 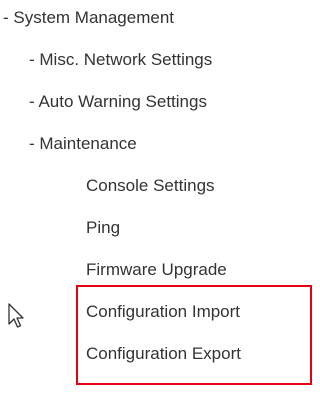 What do you see at coordinates (156, 270) in the screenshot?
I see `menu-item-firmware-upgrade: Firmware Upgrade` at bounding box center [156, 270].